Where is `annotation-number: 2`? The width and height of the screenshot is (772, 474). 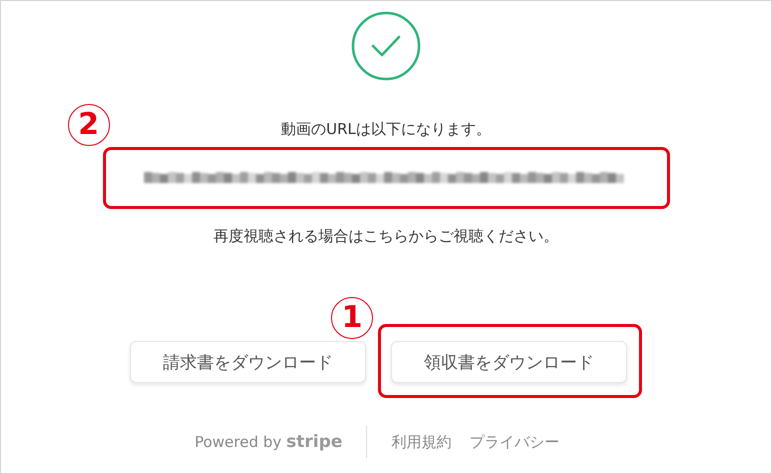 annotation-number: 2 is located at coordinates (89, 125).